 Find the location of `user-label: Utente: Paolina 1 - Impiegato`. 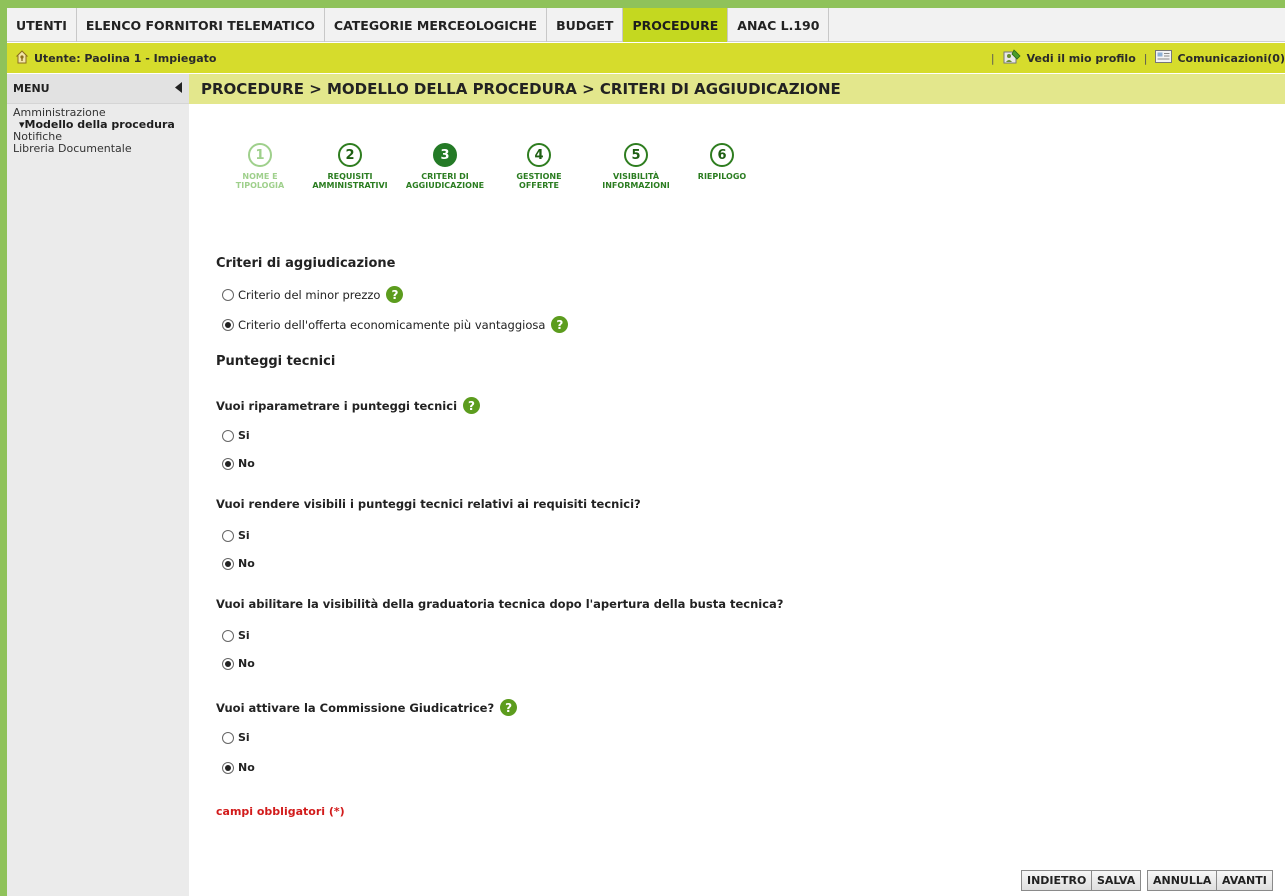

user-label: Utente: Paolina 1 - Impiegato is located at coordinates (125, 58).